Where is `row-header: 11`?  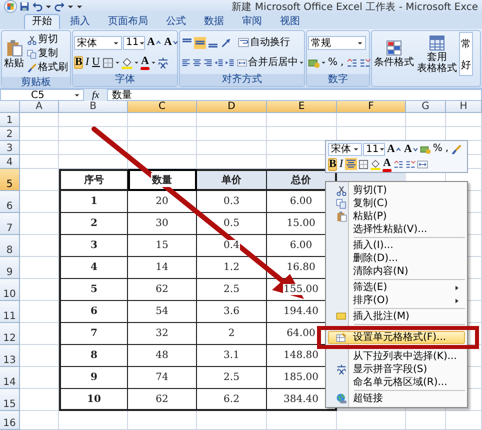
row-header: 11 is located at coordinates (10, 312).